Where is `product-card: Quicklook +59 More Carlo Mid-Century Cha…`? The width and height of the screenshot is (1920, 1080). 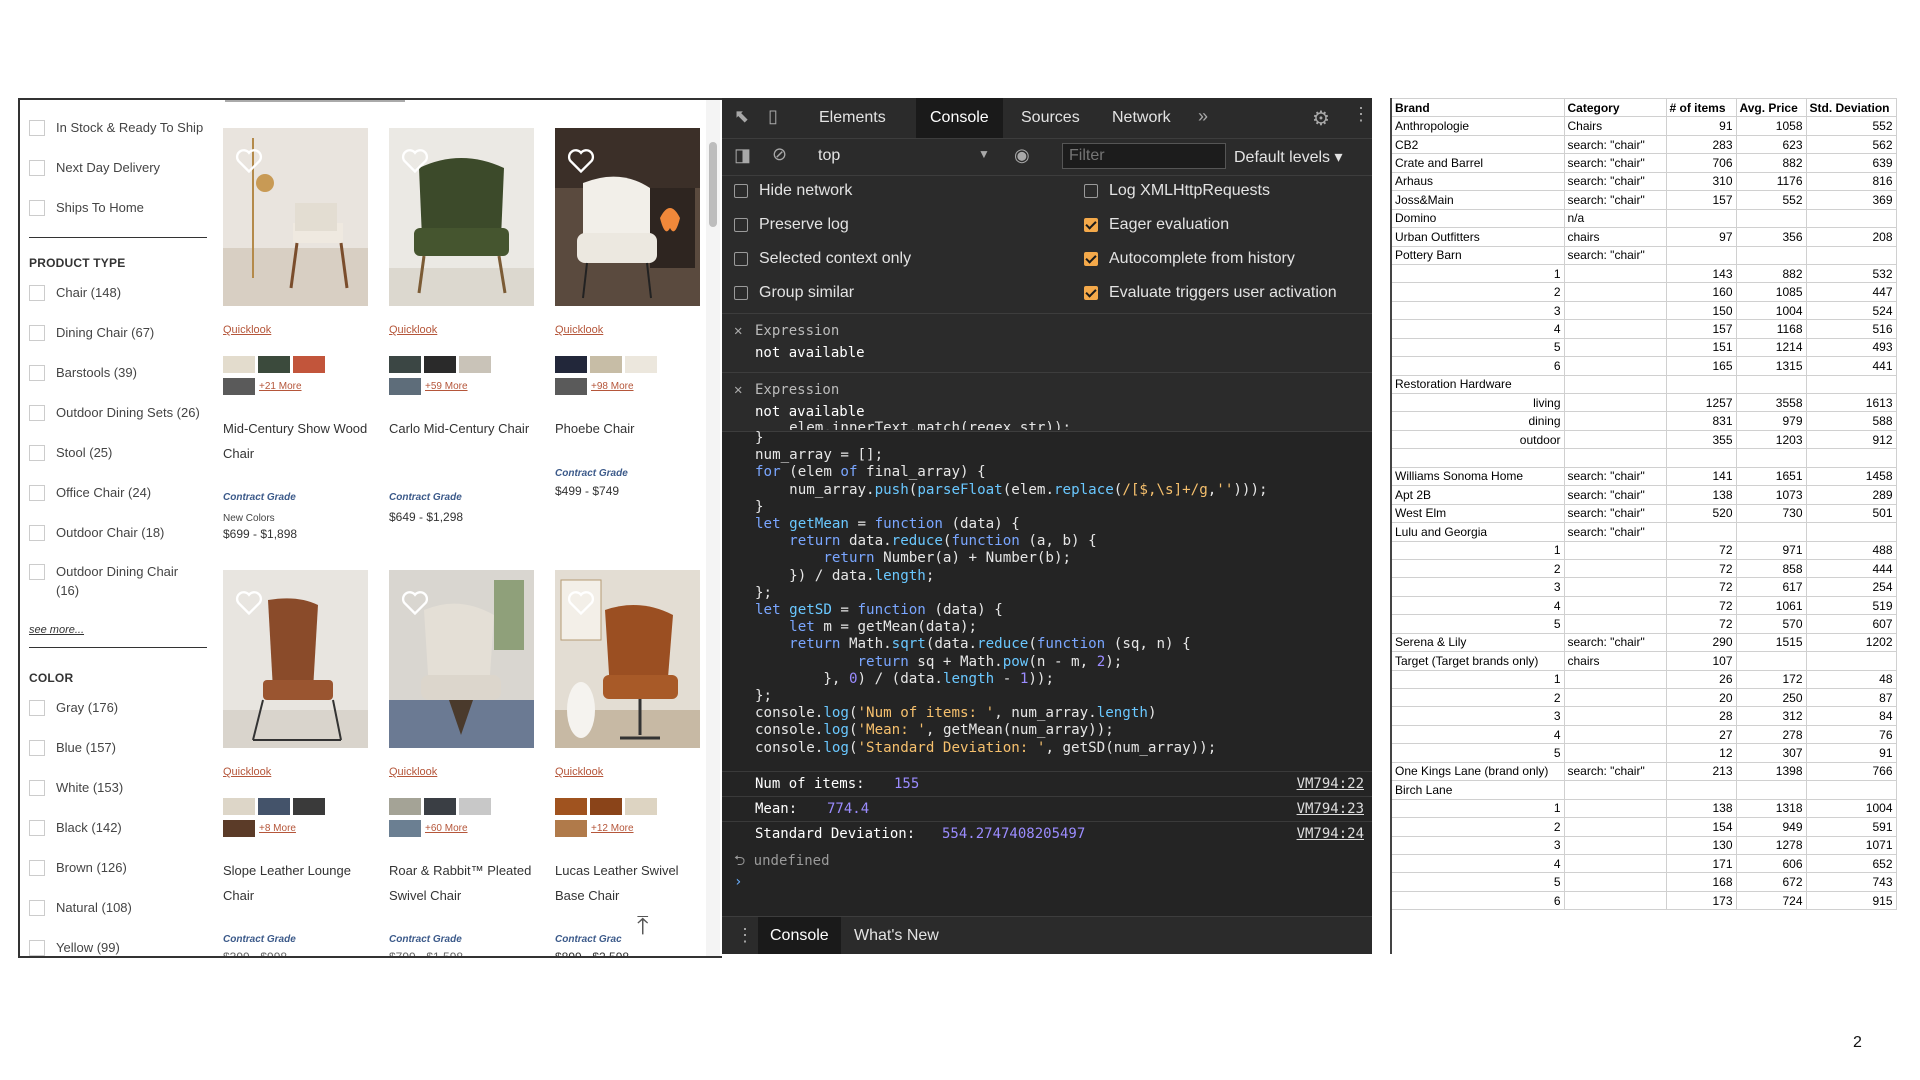 product-card: Quicklook +59 More Carlo Mid-Century Cha… is located at coordinates (464, 326).